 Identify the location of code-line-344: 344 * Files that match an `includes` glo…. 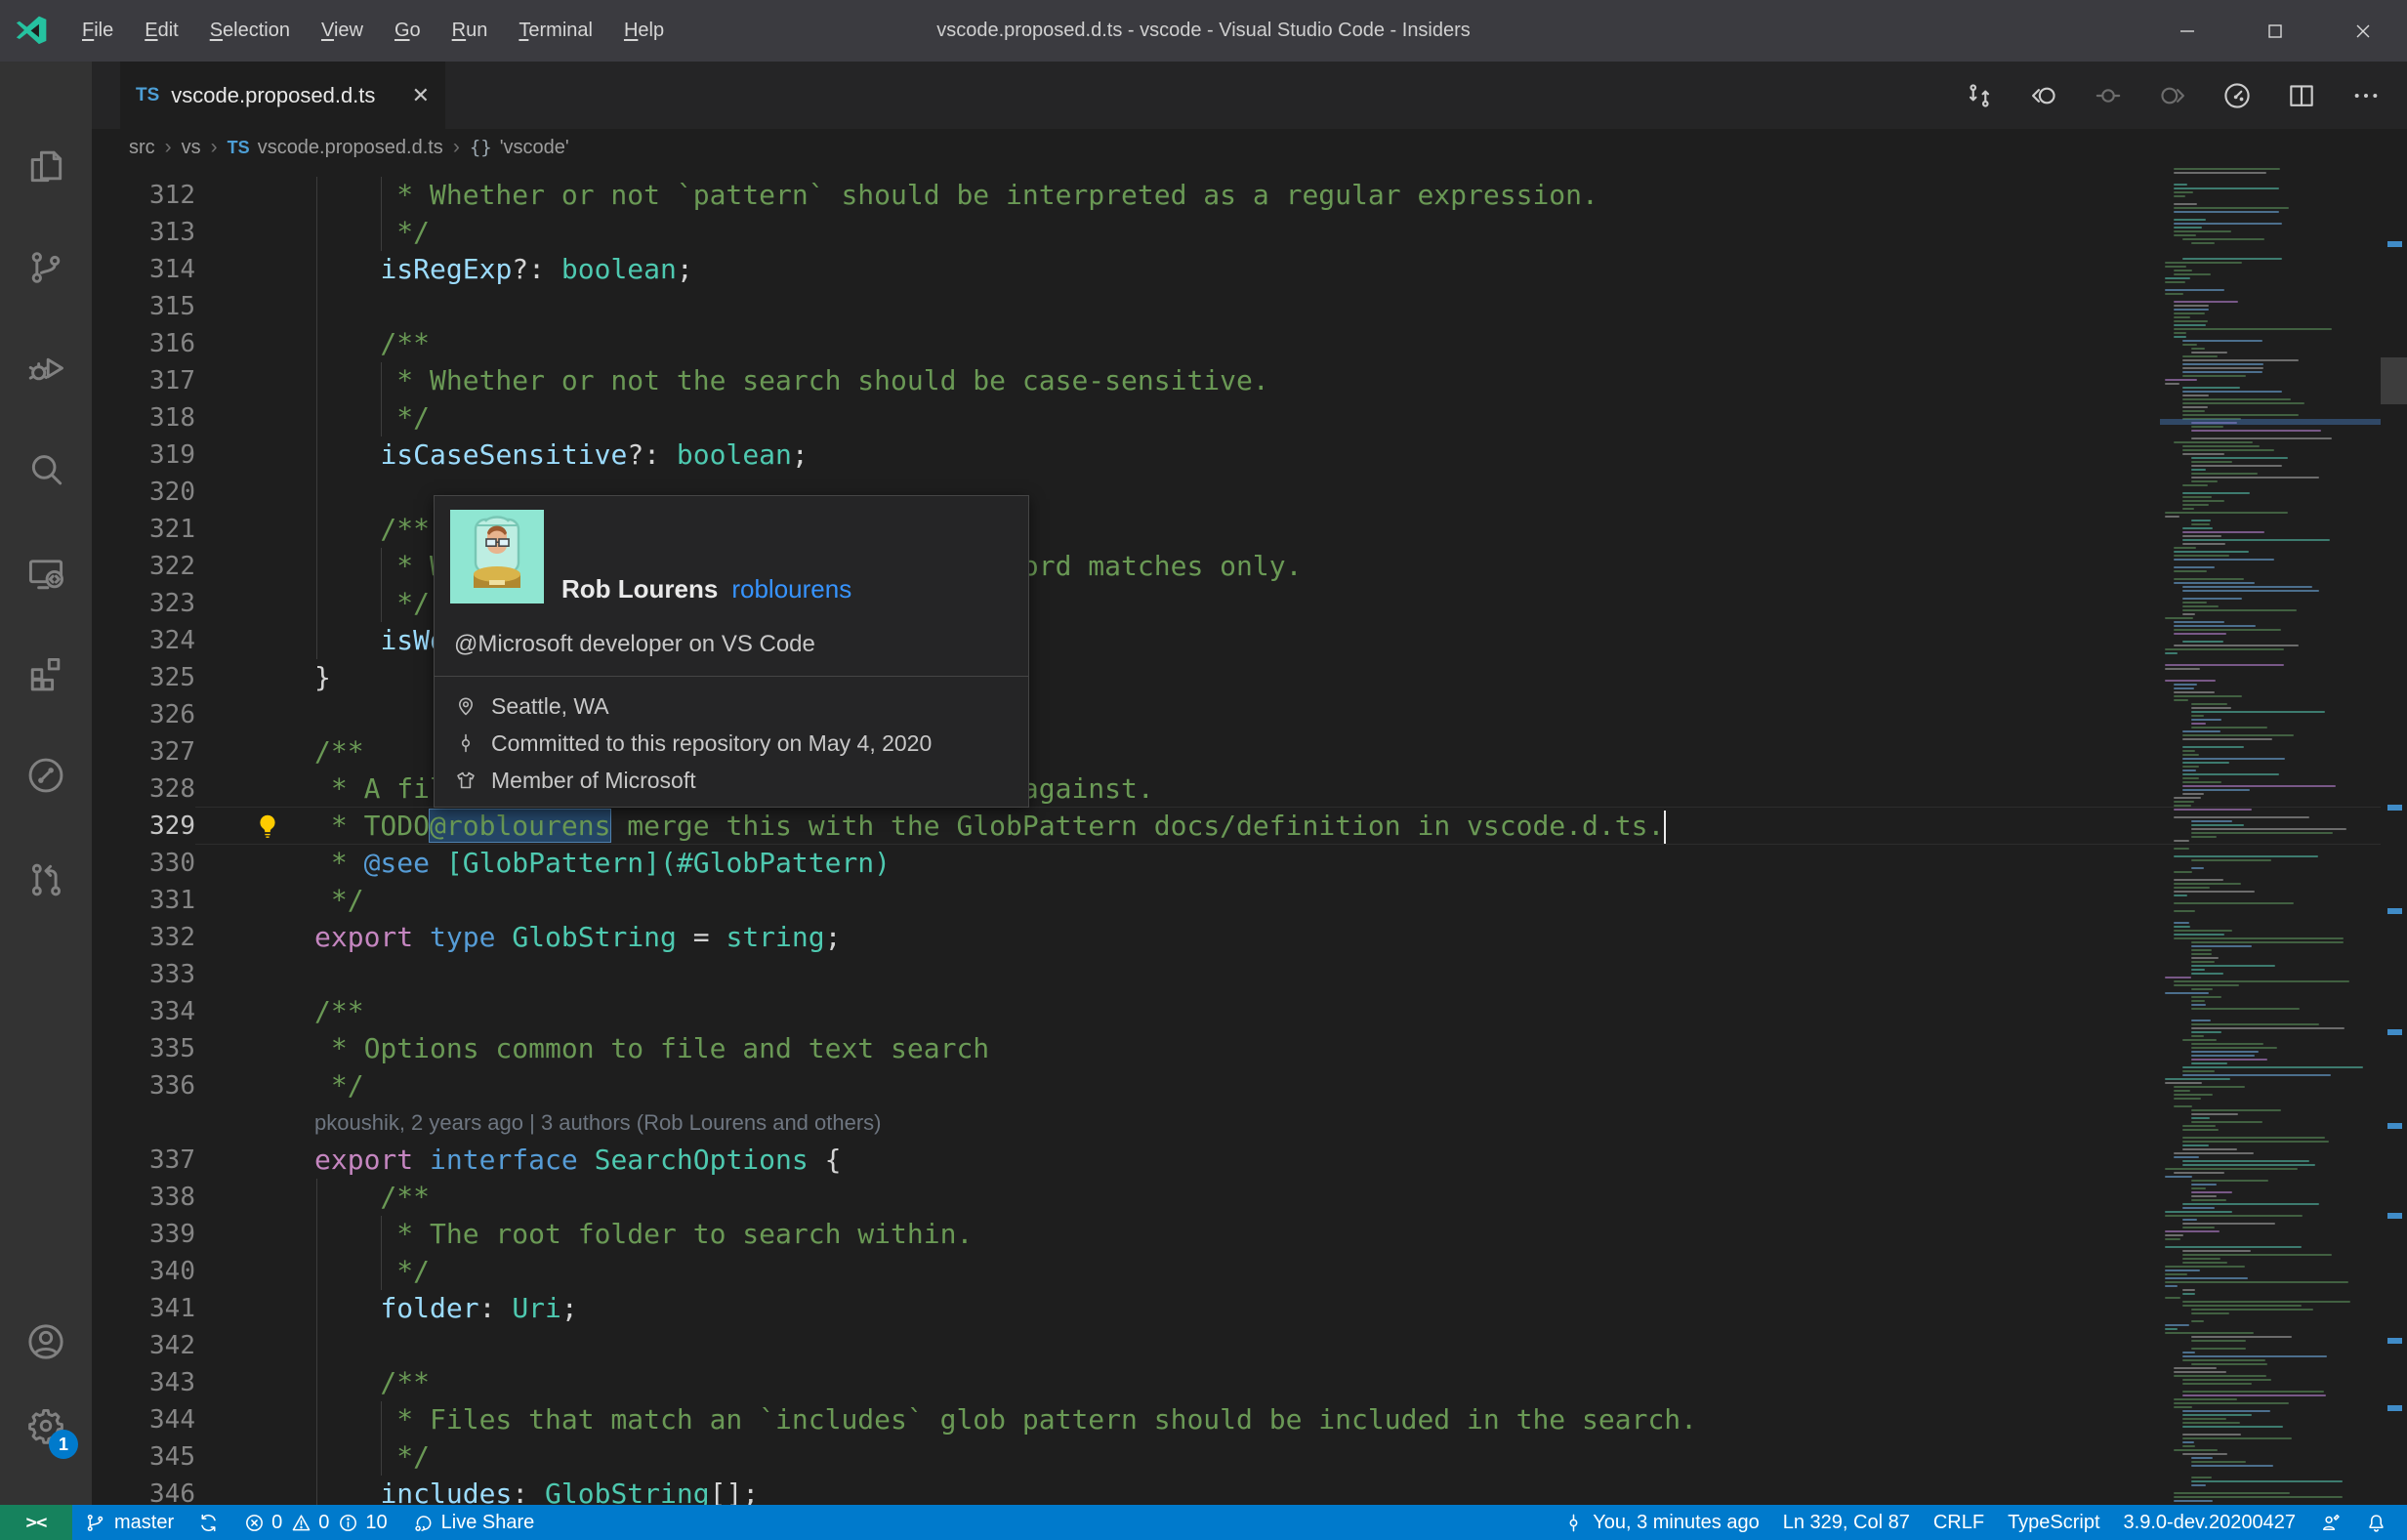
(1249, 1419).